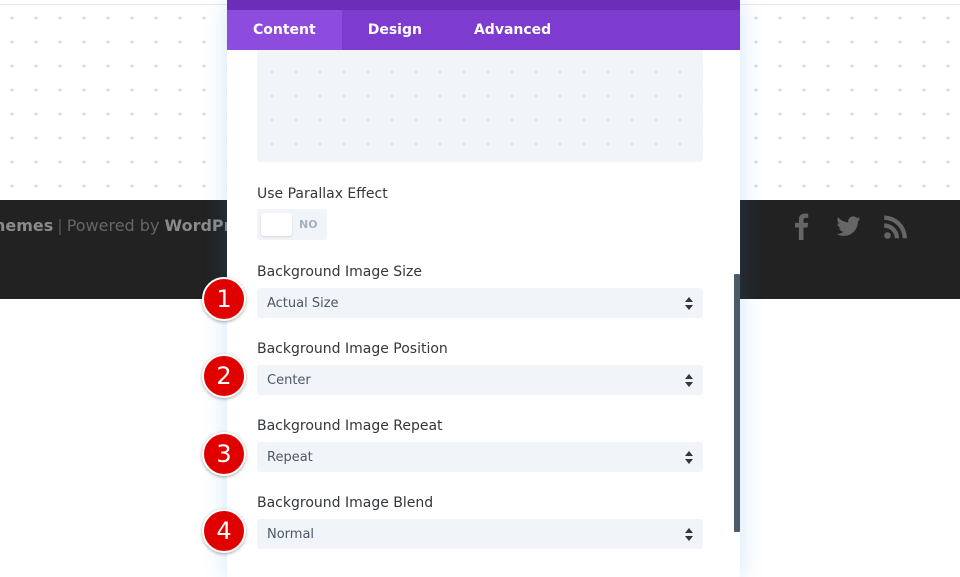  Describe the element at coordinates (801, 226) in the screenshot. I see `facebook-icon` at that location.